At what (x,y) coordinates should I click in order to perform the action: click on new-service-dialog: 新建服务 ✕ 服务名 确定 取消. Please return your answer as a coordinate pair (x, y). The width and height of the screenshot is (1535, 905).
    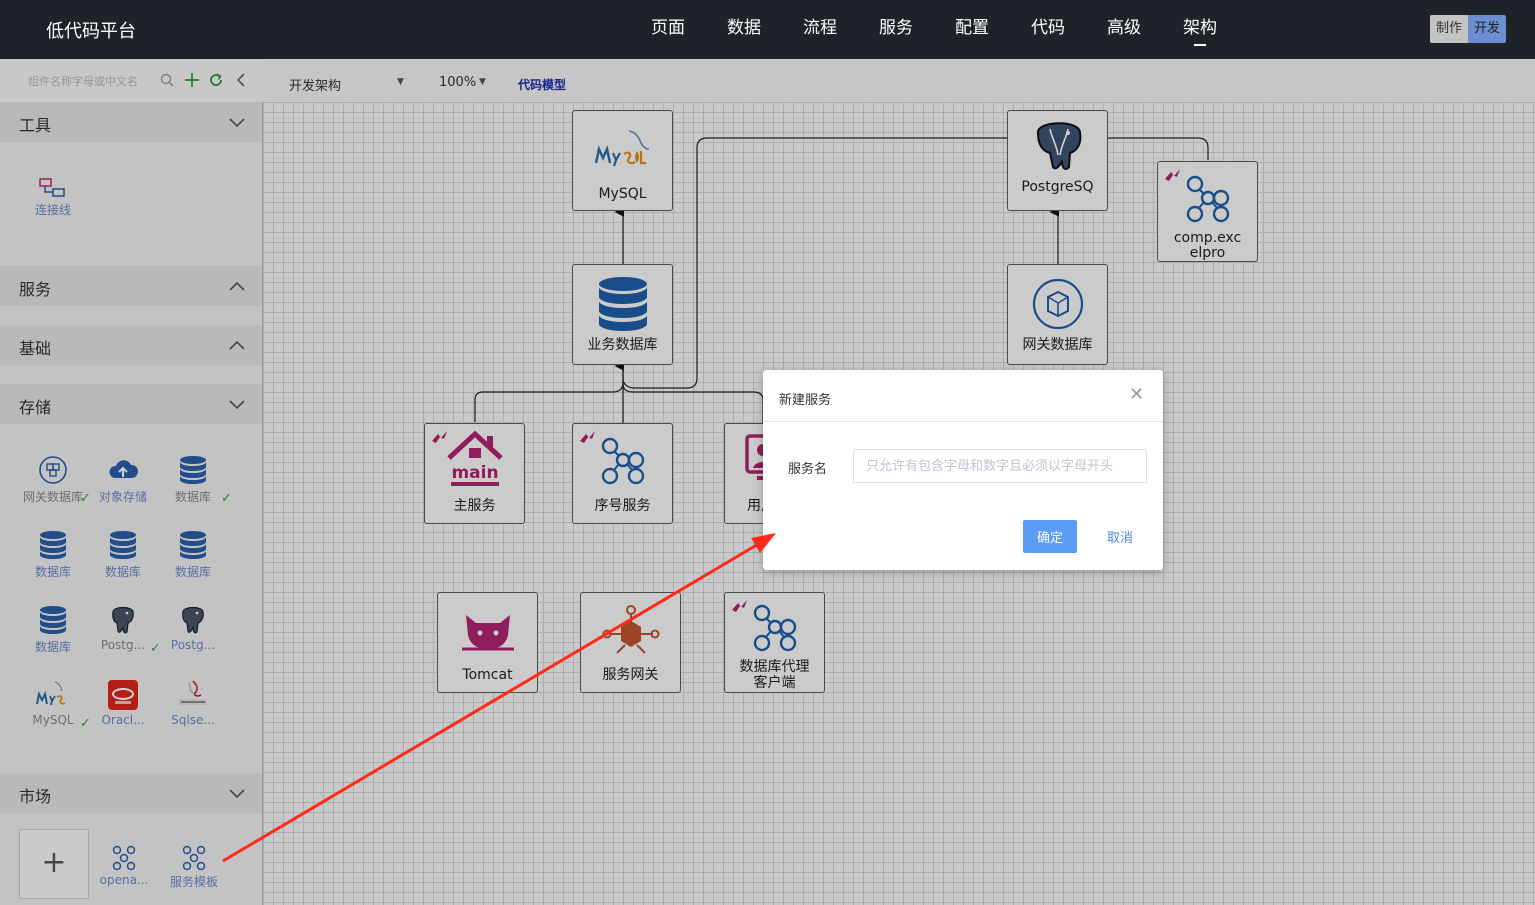
    Looking at the image, I should click on (963, 470).